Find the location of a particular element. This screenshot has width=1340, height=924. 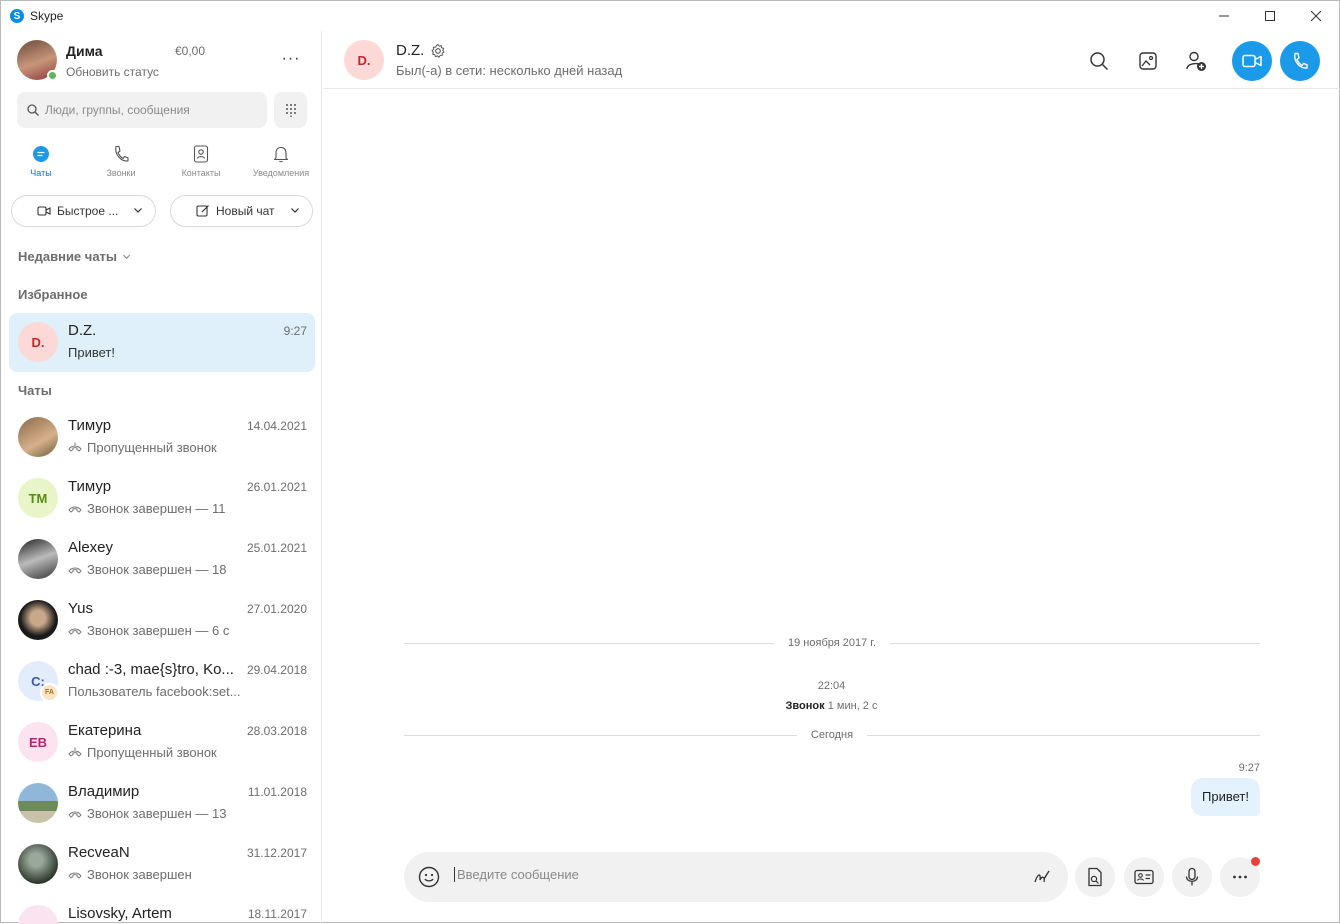

update-status-link: Обновить статус is located at coordinates (112, 72).